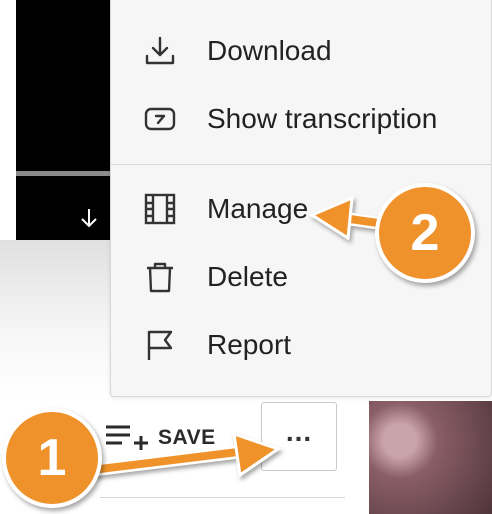  Describe the element at coordinates (425, 233) in the screenshot. I see `step-2-badge: 2` at that location.